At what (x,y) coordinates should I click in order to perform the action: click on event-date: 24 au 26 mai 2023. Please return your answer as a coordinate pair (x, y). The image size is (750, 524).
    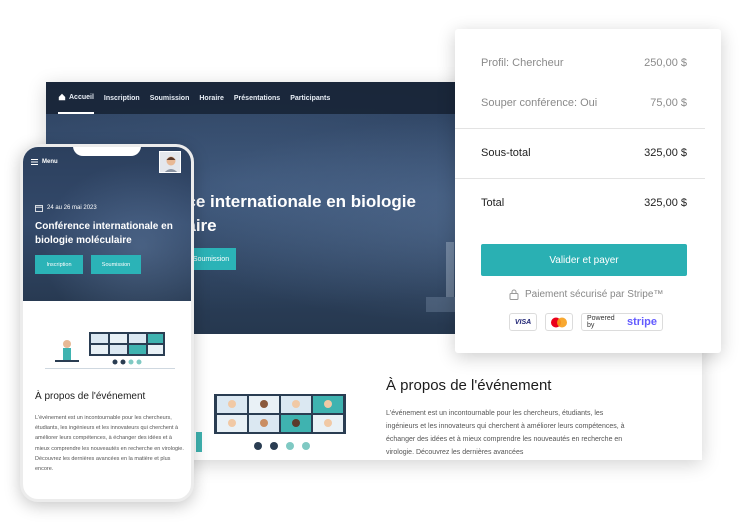
    Looking at the image, I should click on (66, 208).